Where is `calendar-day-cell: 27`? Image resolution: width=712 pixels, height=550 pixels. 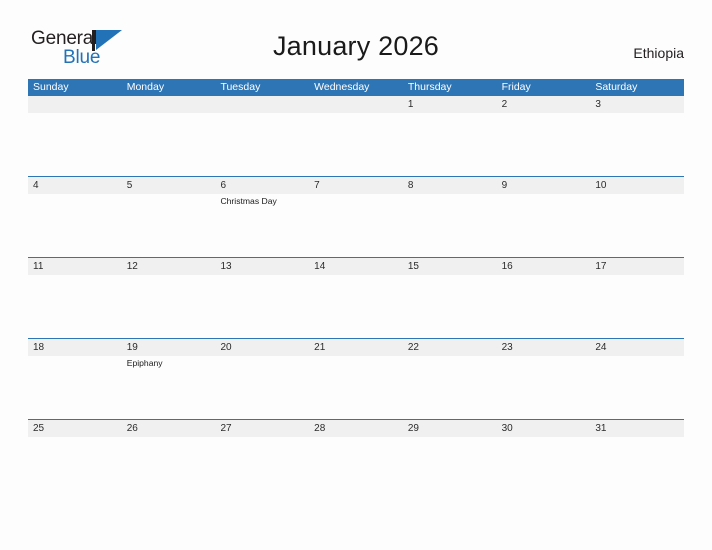 calendar-day-cell: 27 is located at coordinates (262, 460).